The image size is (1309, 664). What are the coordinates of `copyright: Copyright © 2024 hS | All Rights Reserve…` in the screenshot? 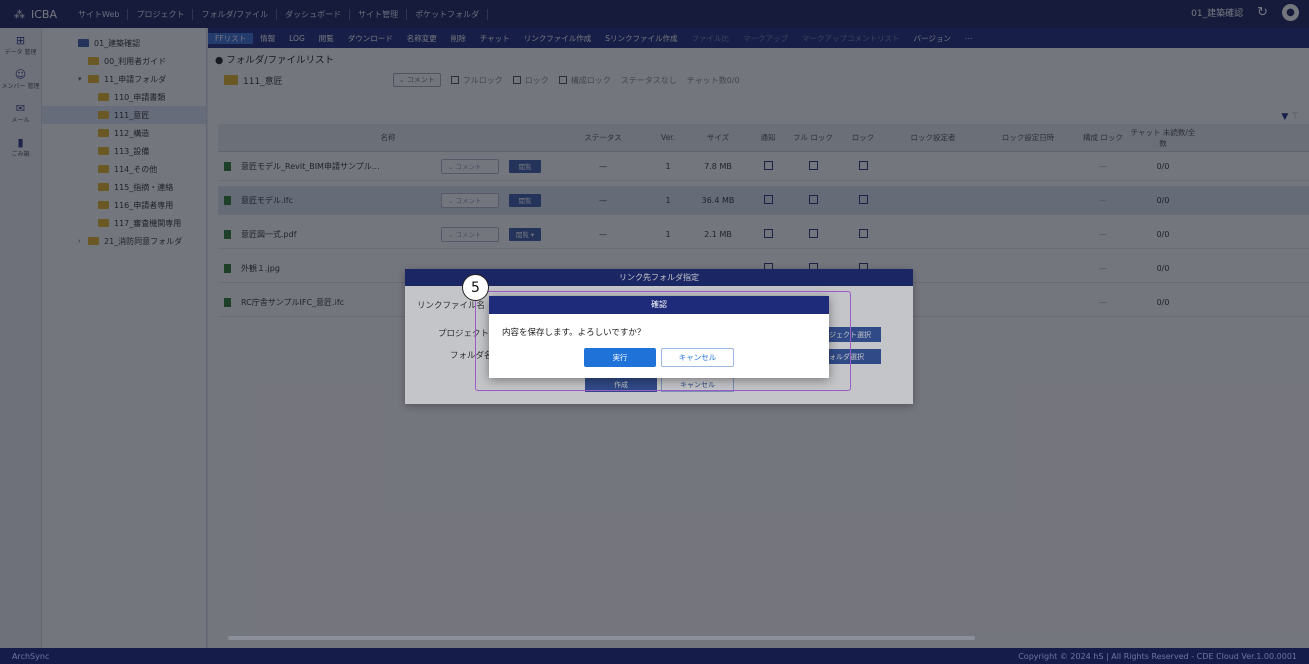 It's located at (1157, 656).